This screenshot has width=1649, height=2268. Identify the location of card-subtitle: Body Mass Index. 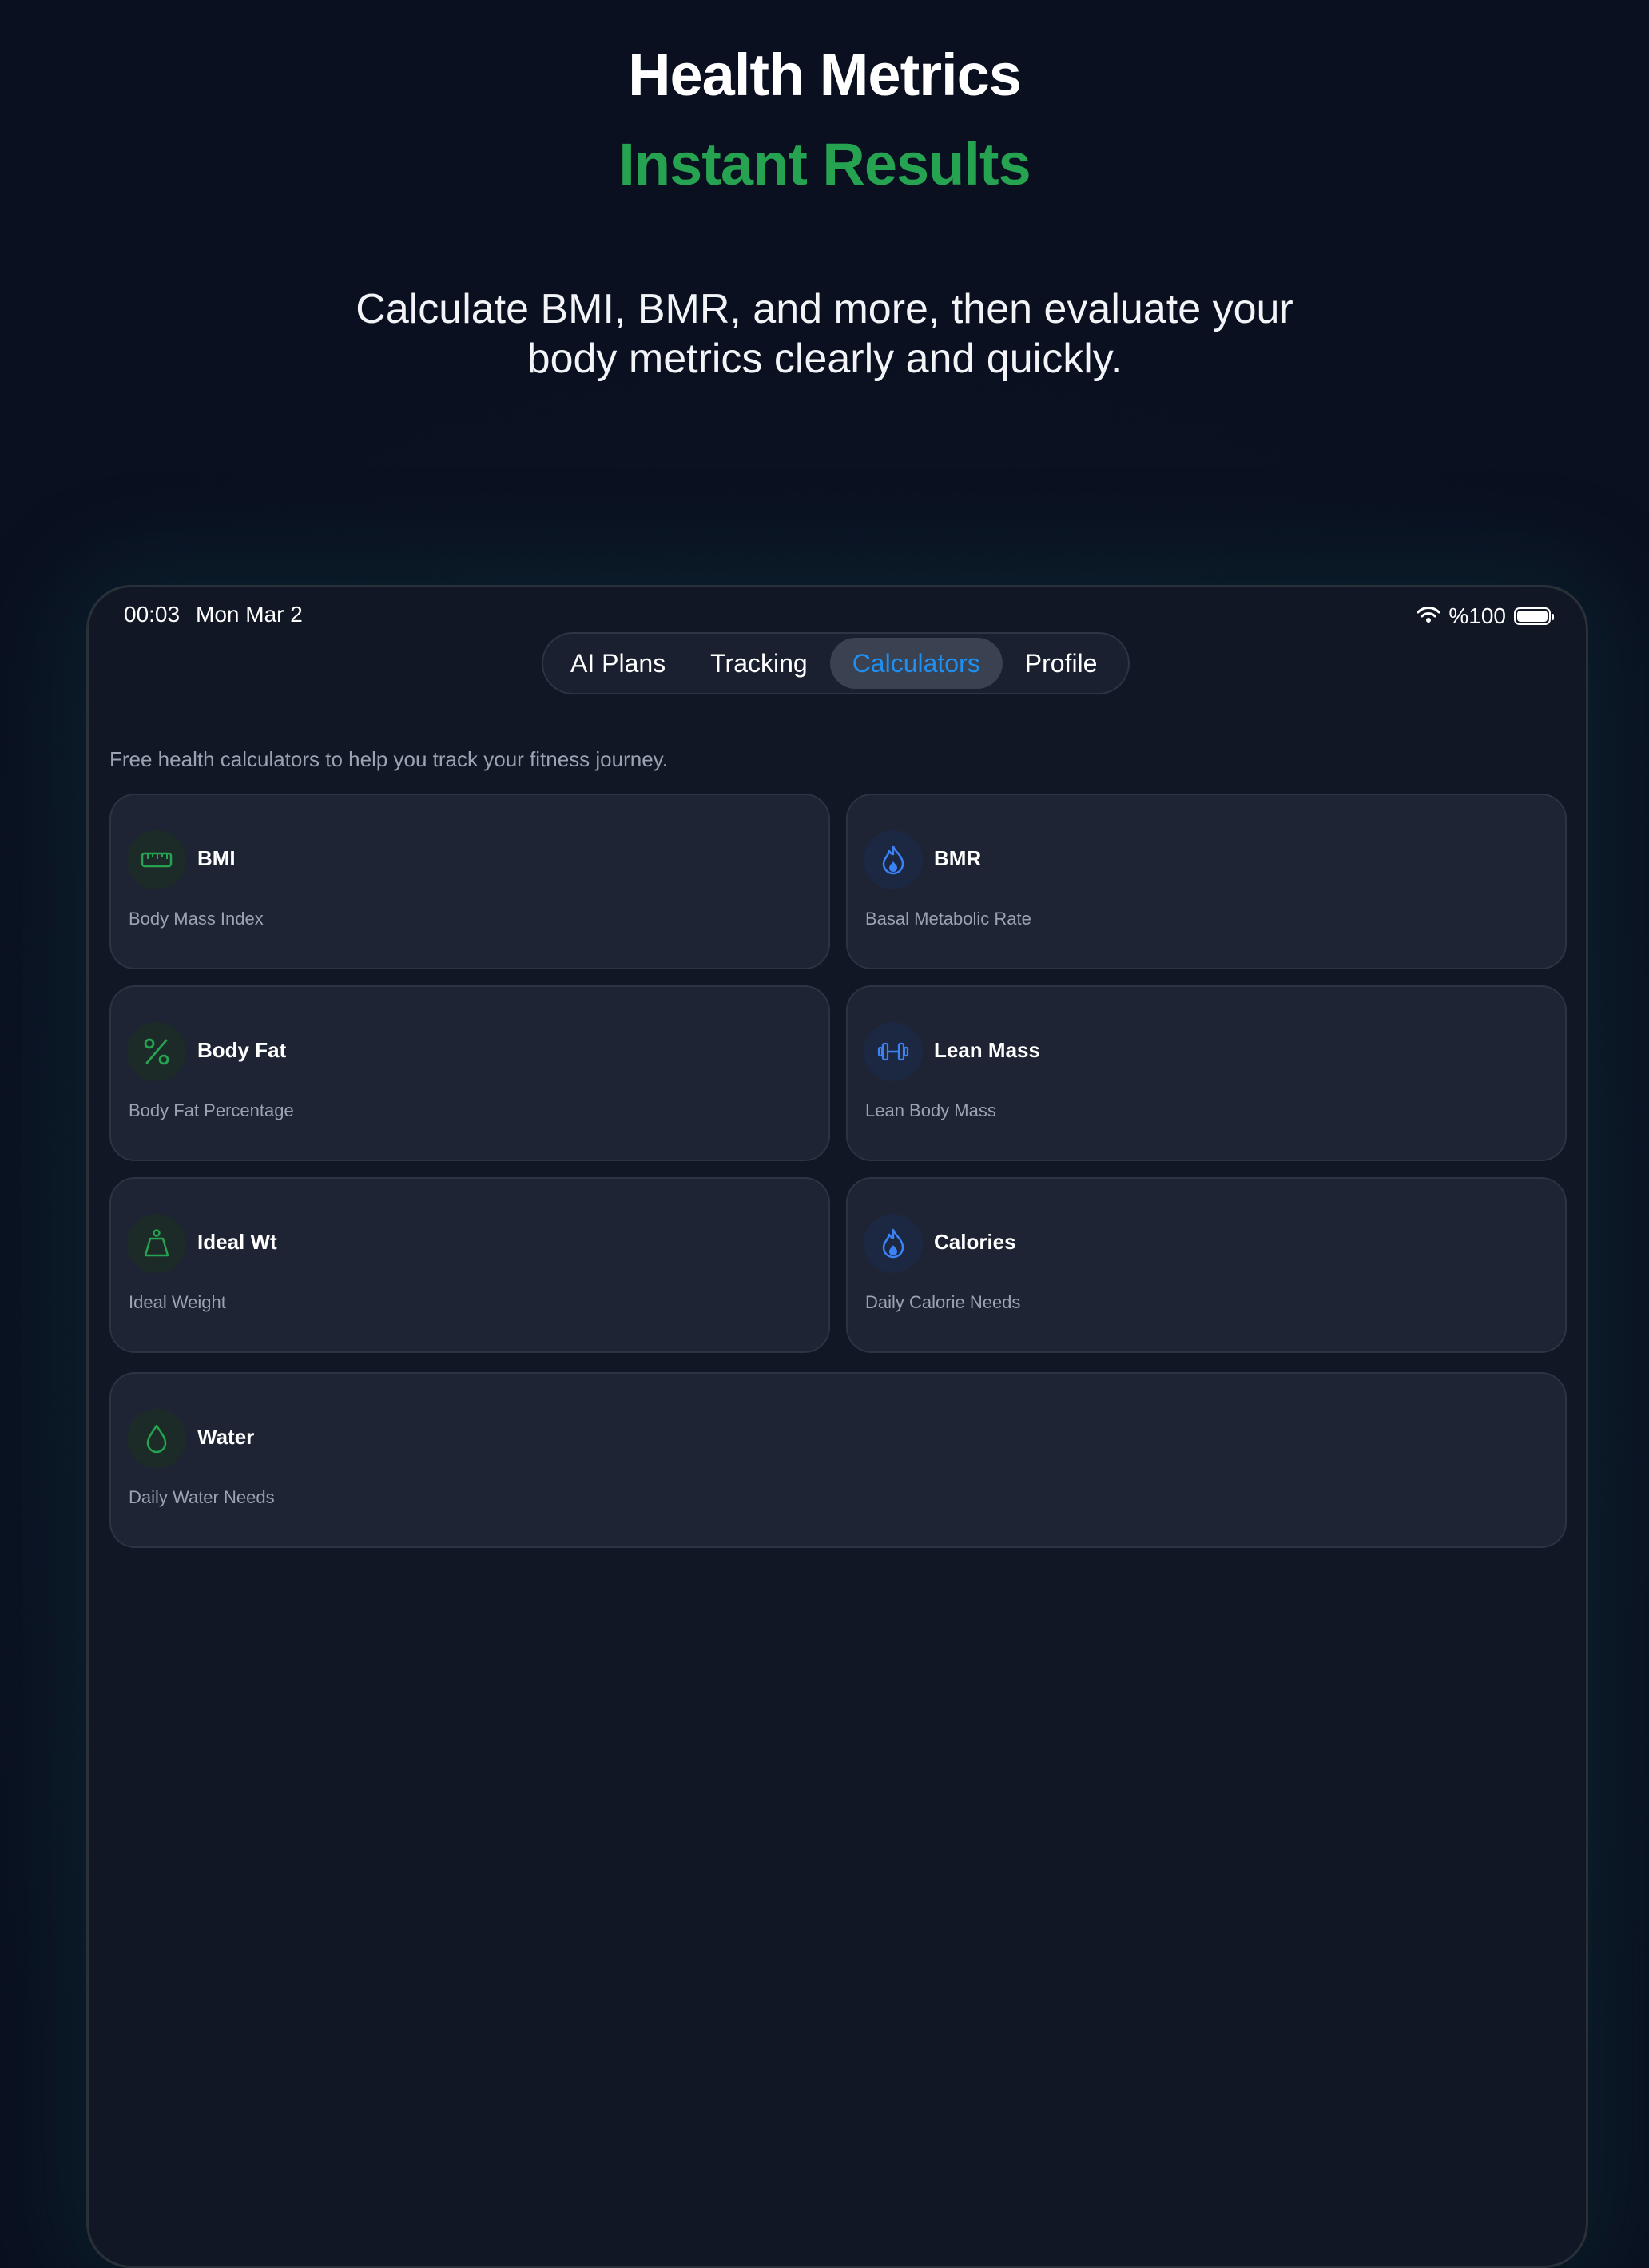
(196, 919).